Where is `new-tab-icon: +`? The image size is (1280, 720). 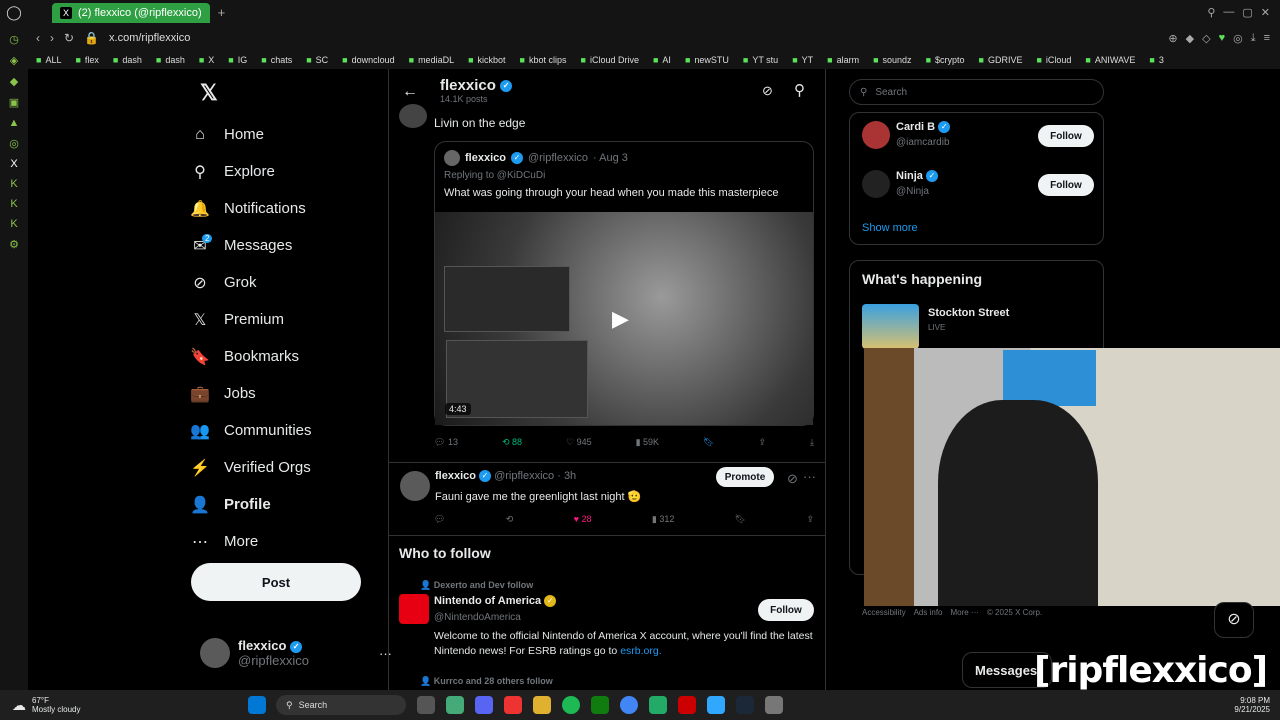
new-tab-icon: + is located at coordinates (222, 12).